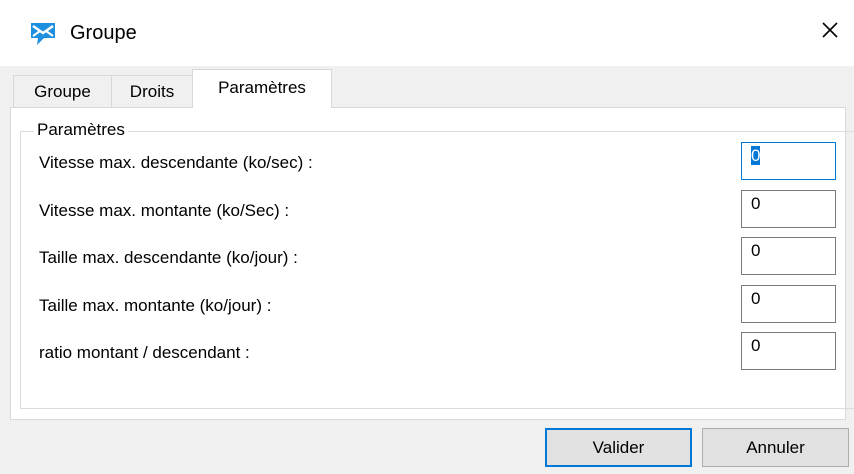  I want to click on tab-label: Paramètres, so click(262, 87).